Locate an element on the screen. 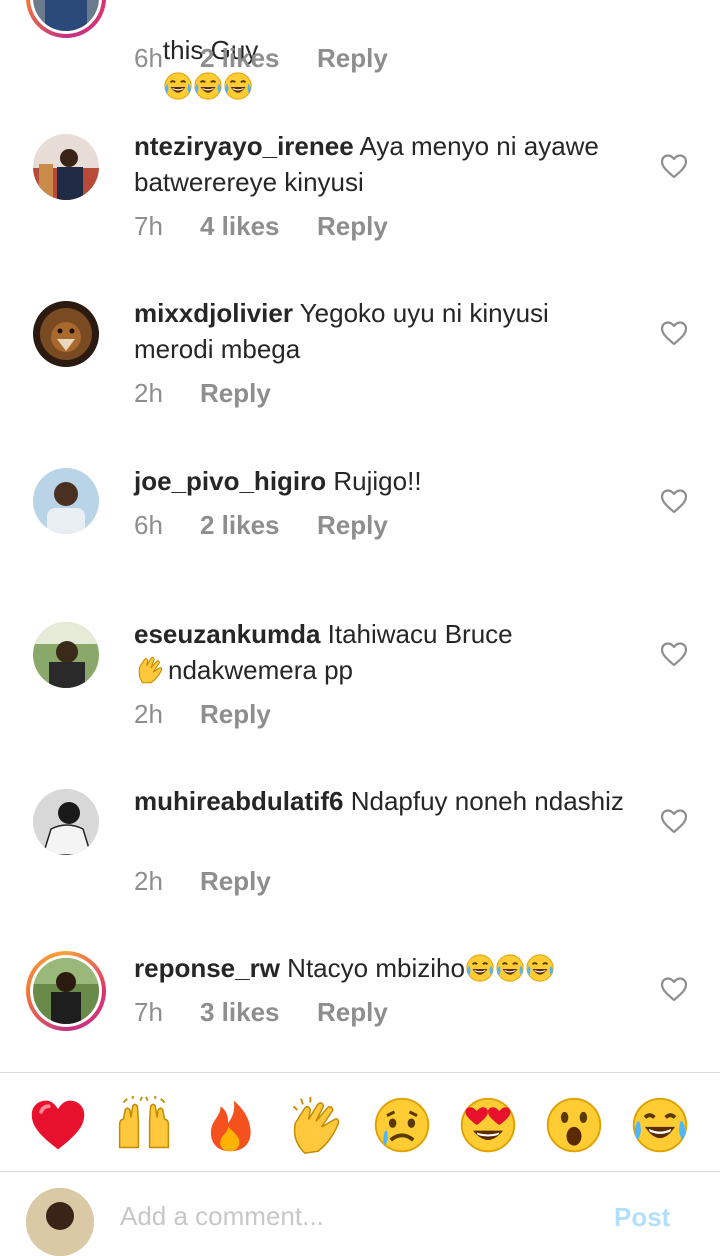  tears-of-joy-icon is located at coordinates (660, 1125).